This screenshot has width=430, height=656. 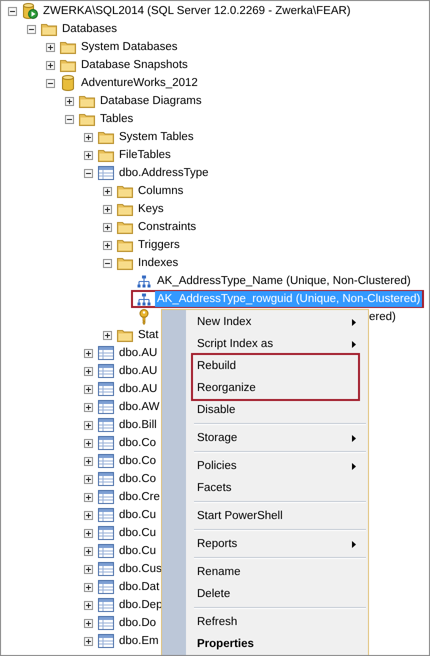 What do you see at coordinates (151, 101) in the screenshot?
I see `tree-item: Database Diagrams` at bounding box center [151, 101].